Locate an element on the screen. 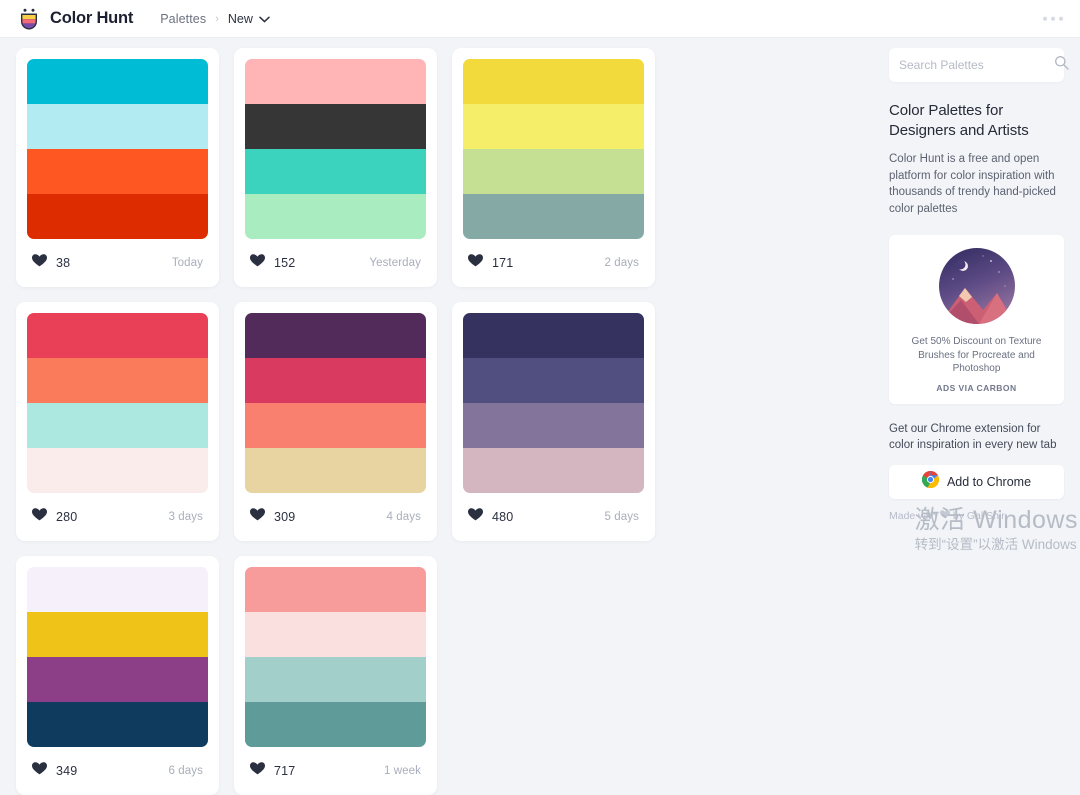 This screenshot has width=1080, height=795. palette-card: 349 6 days is located at coordinates (117, 675).